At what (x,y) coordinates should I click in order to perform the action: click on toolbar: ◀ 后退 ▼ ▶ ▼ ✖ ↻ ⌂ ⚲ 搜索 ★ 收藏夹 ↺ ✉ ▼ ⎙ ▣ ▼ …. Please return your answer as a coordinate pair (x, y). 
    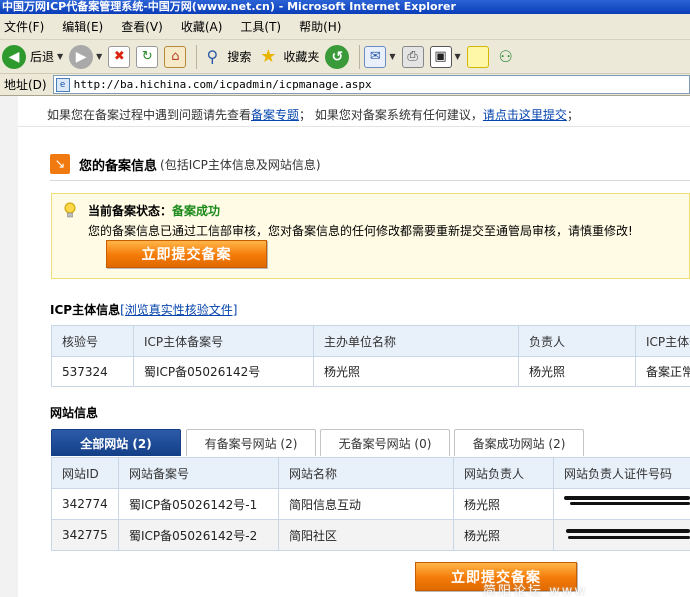
    Looking at the image, I should click on (345, 57).